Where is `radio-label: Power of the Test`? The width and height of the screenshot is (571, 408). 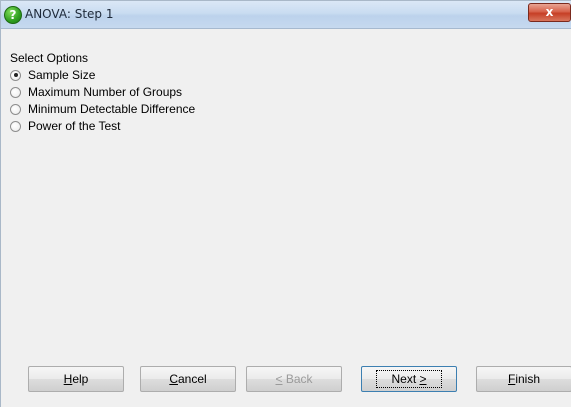 radio-label: Power of the Test is located at coordinates (74, 126).